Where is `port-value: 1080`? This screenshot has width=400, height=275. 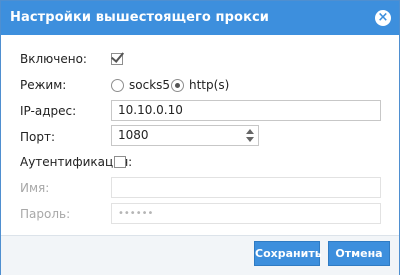
port-value: 1080 is located at coordinates (133, 135).